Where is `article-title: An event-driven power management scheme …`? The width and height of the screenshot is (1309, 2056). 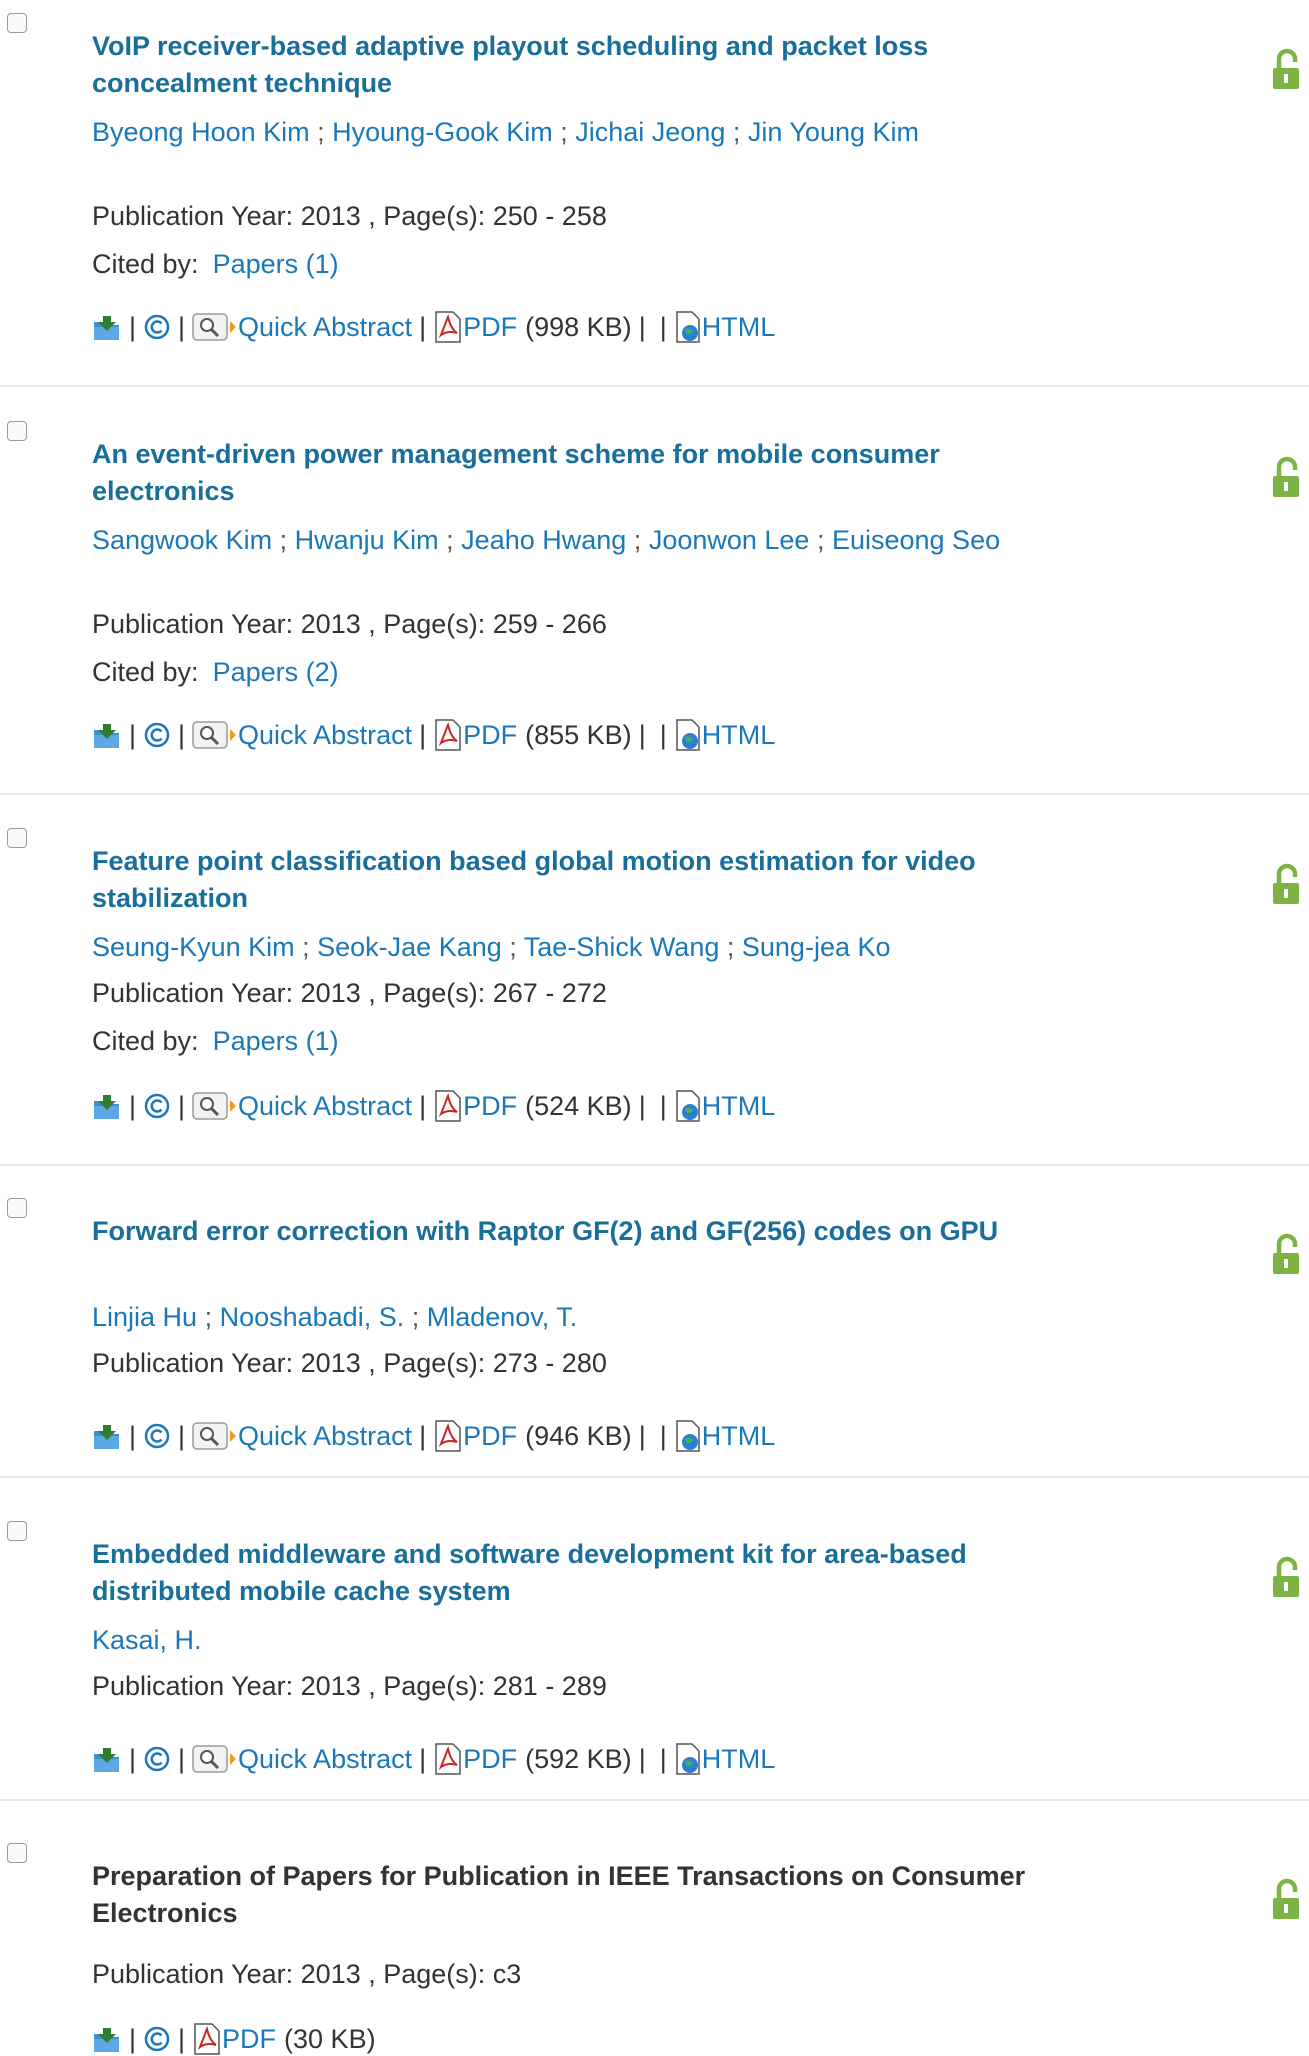
article-title: An event-driven power management scheme … is located at coordinates (572, 473).